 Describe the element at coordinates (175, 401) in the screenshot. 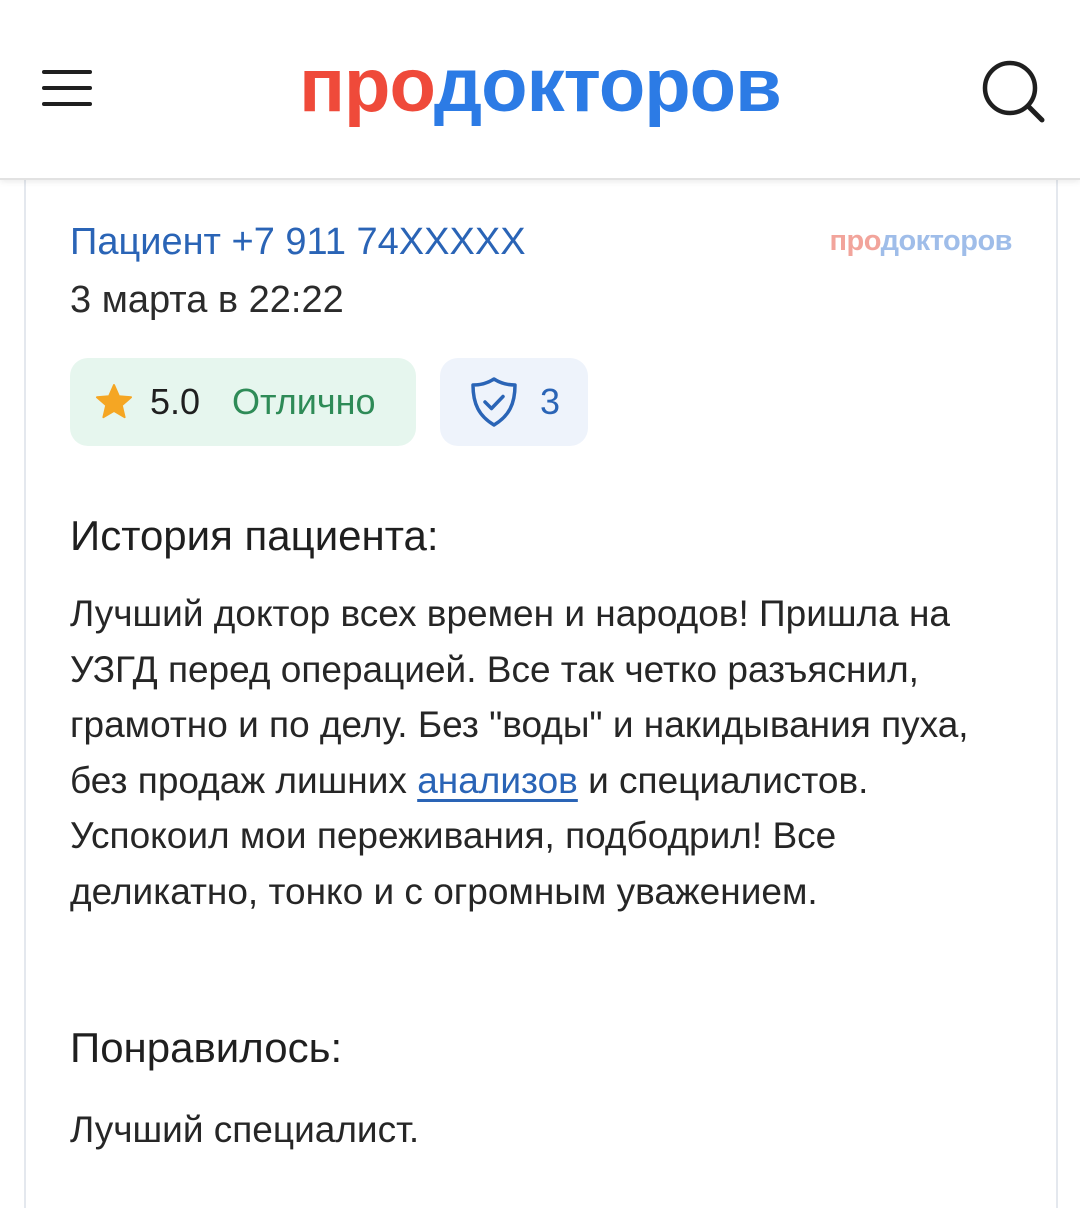

I see `rating-value: 5.0` at that location.